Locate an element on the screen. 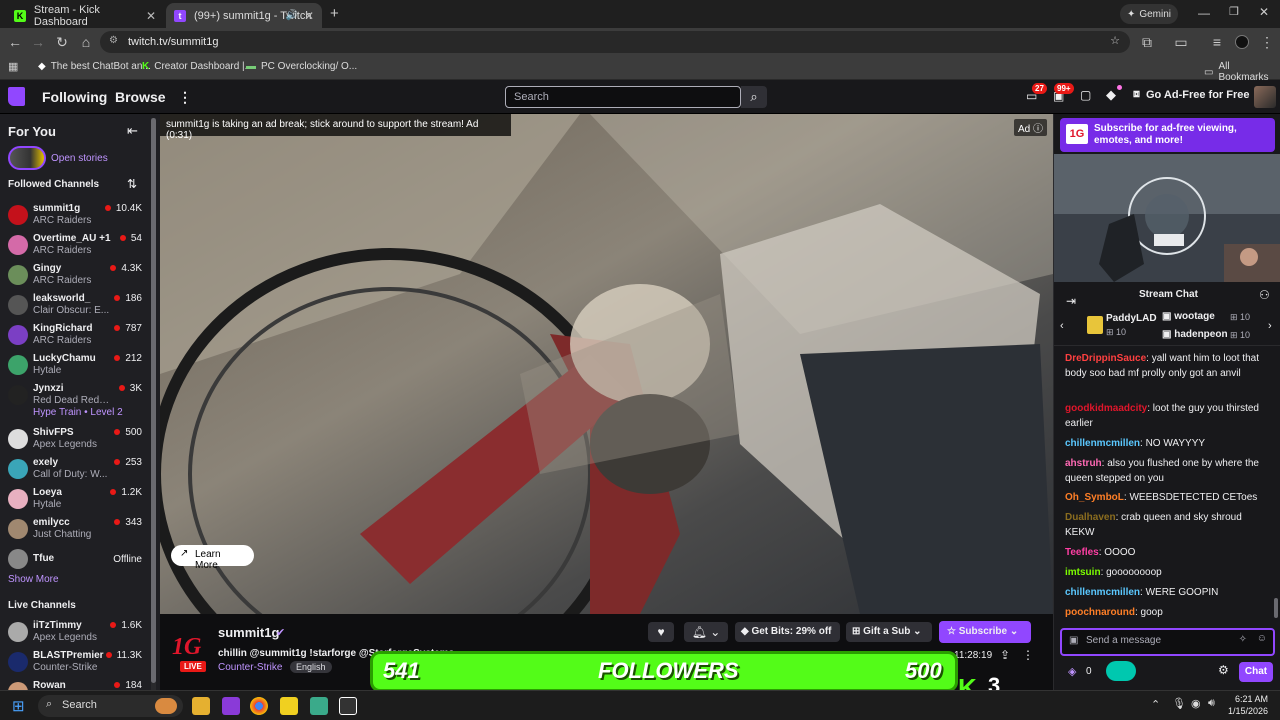  new-tab-icon: + is located at coordinates (334, 13).